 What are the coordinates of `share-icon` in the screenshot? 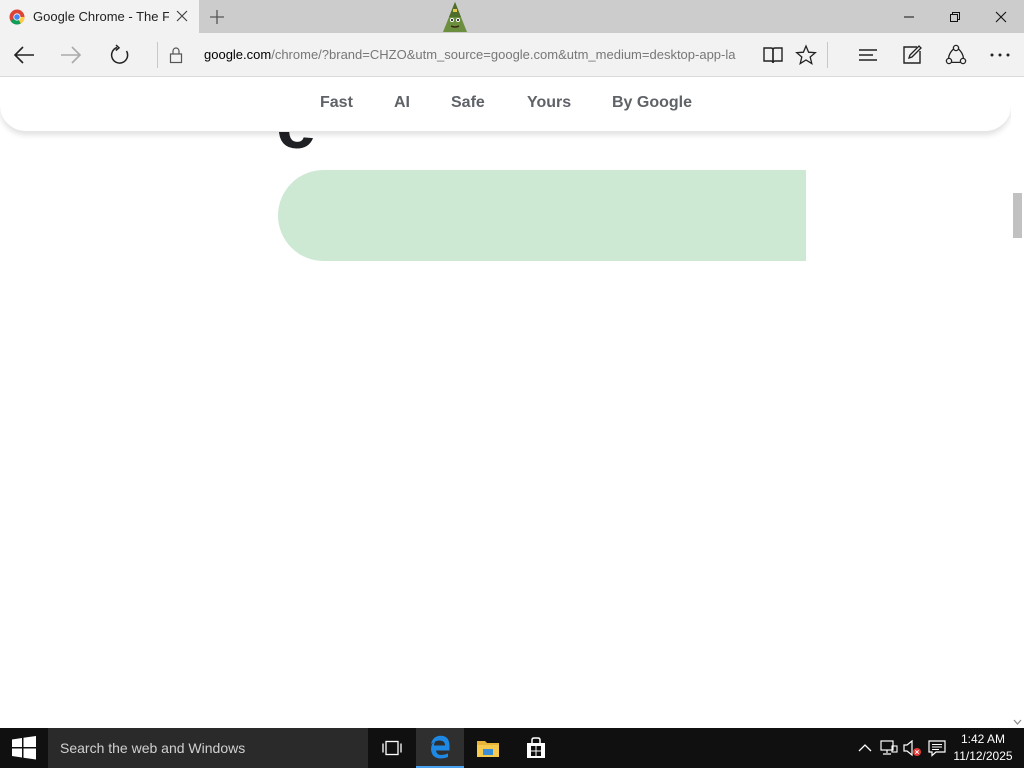 It's located at (956, 54).